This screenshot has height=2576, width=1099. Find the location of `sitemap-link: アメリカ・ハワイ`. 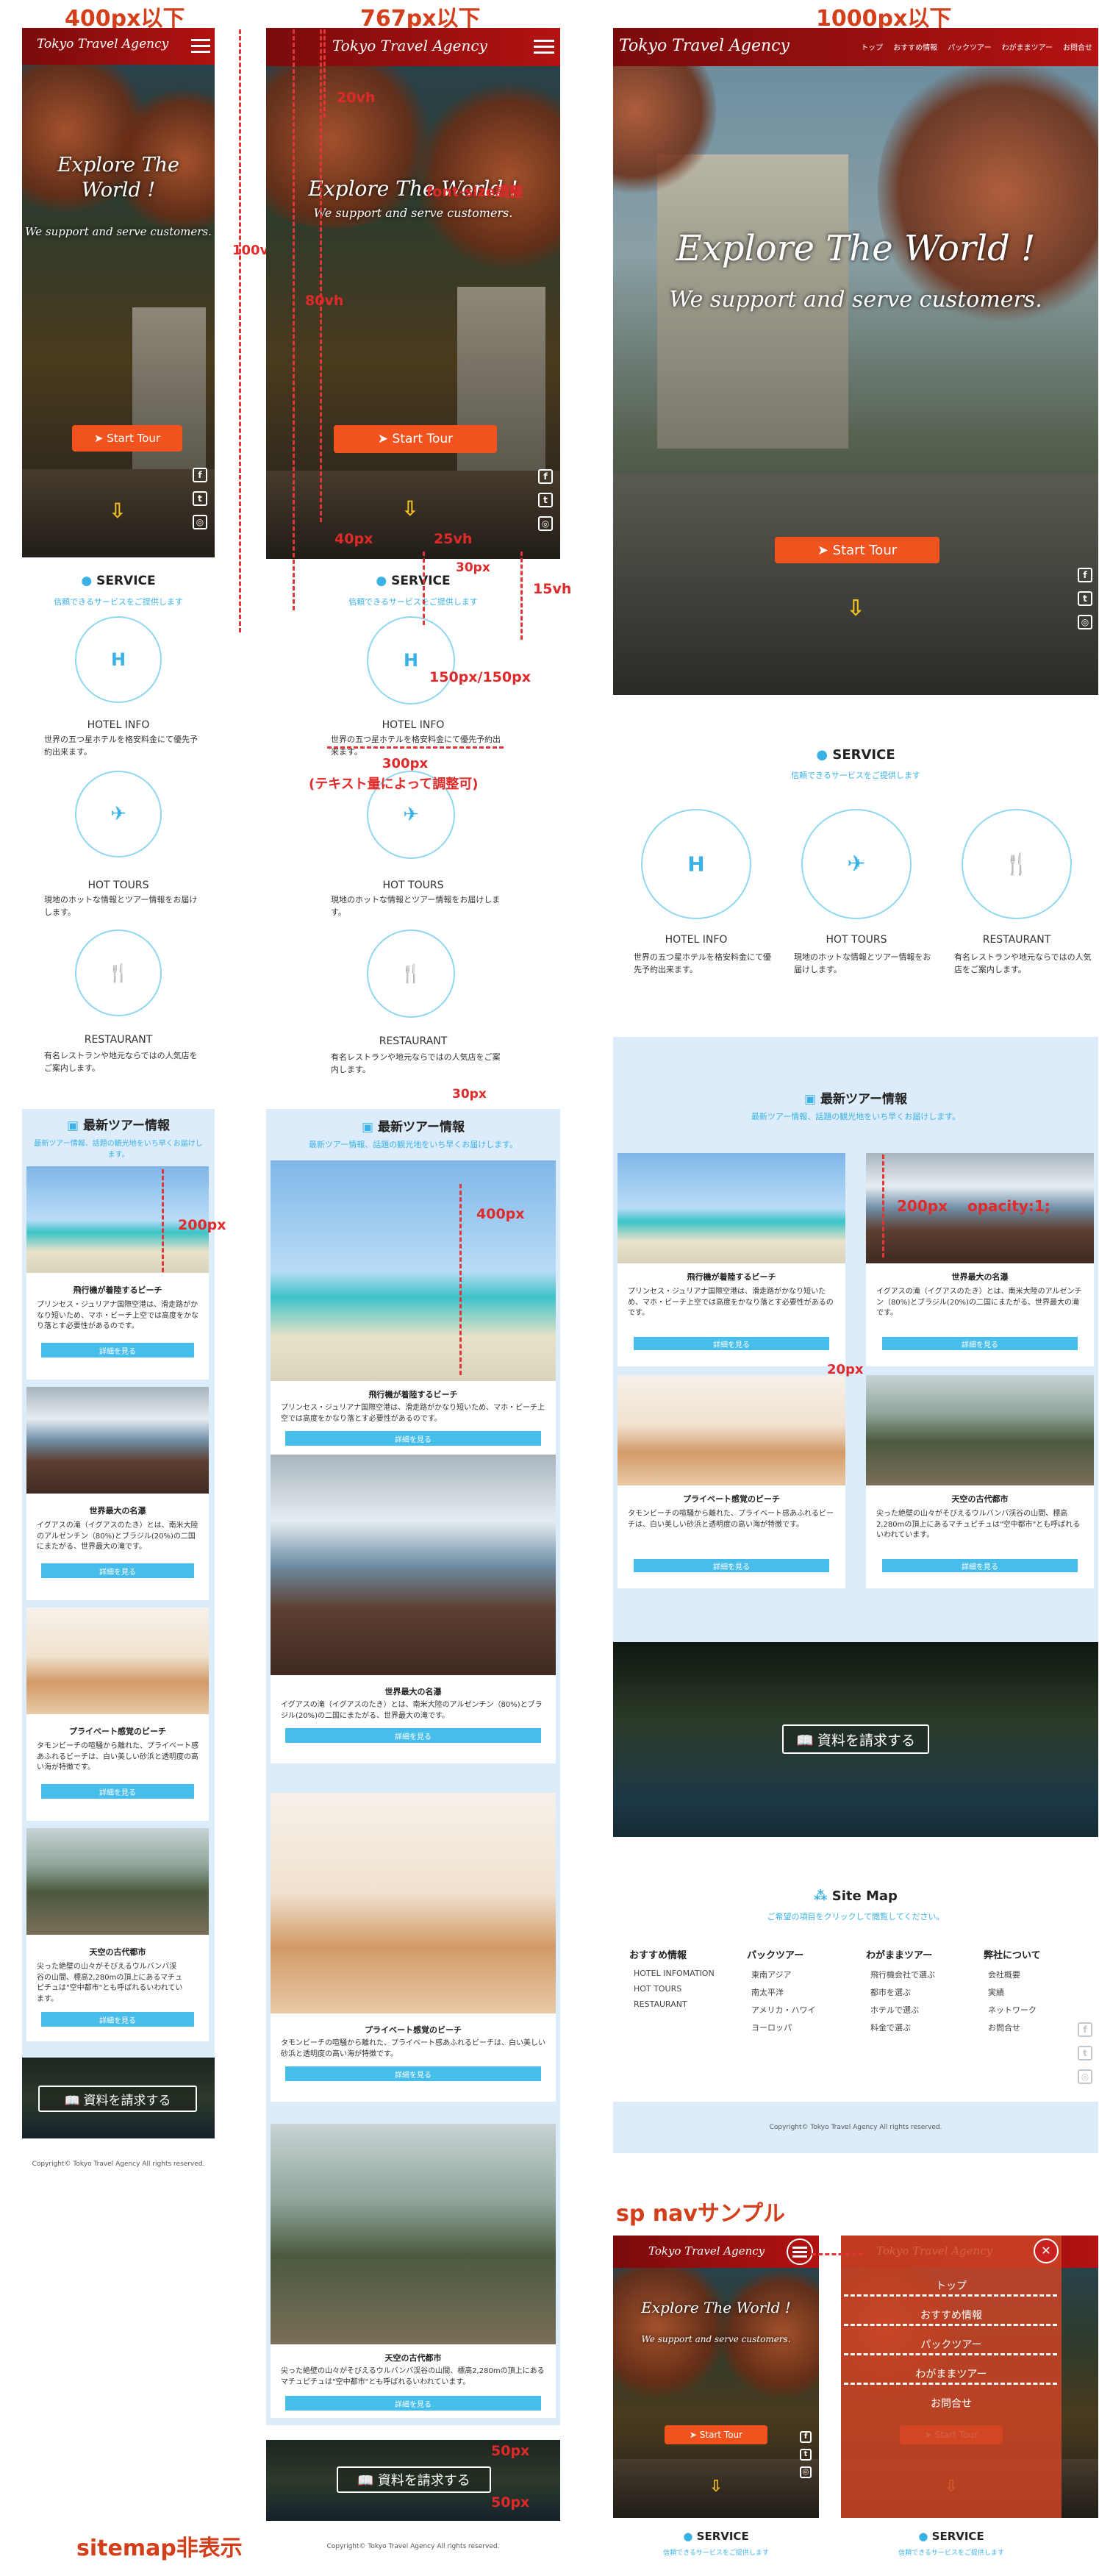

sitemap-link: アメリカ・ハワイ is located at coordinates (783, 2010).